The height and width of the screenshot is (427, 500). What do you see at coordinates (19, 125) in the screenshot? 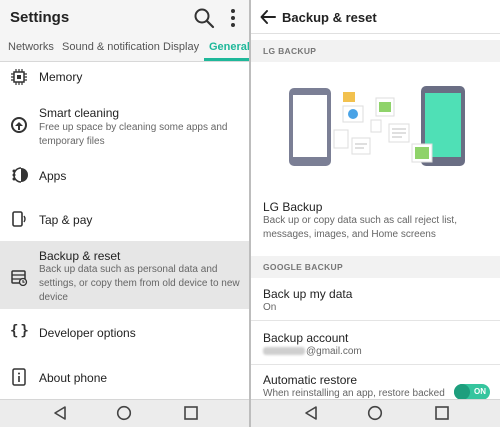
I see `smart-cleaning-icon` at bounding box center [19, 125].